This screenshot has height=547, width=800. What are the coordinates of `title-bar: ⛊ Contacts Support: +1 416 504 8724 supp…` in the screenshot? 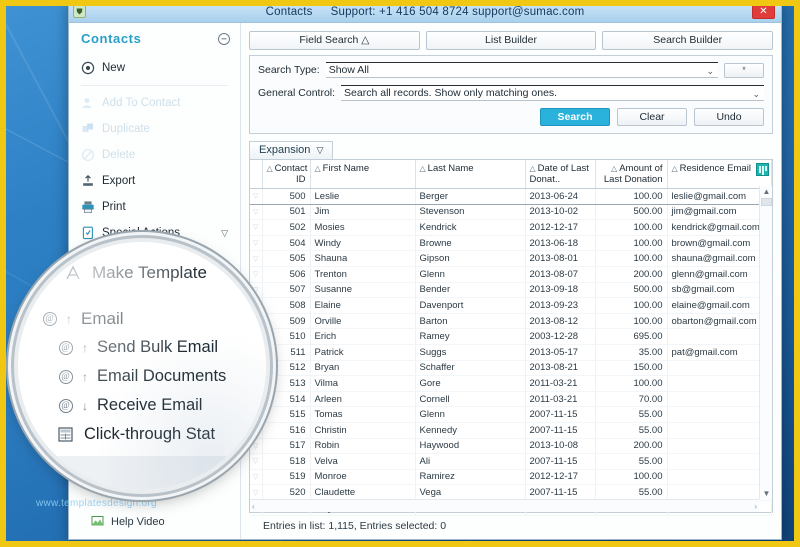 It's located at (425, 12).